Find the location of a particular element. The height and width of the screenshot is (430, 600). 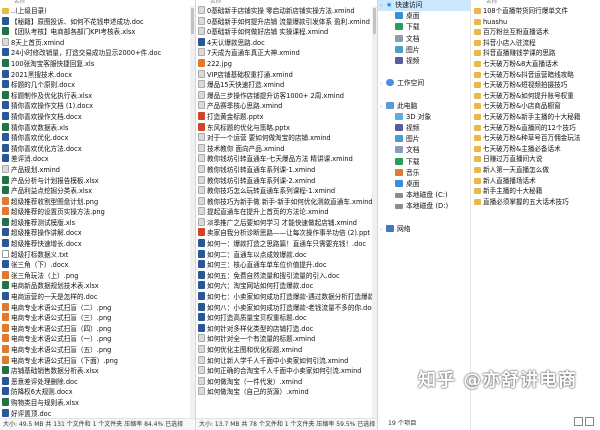

nav-item: › 网络 is located at coordinates (424, 229).